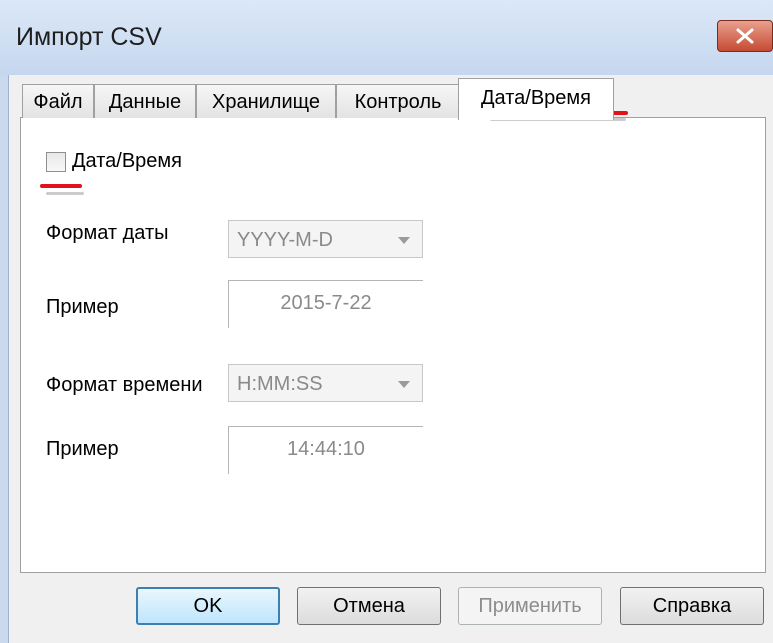  What do you see at coordinates (127, 161) in the screenshot?
I see `datetime-checkbox-label: Дата/Время` at bounding box center [127, 161].